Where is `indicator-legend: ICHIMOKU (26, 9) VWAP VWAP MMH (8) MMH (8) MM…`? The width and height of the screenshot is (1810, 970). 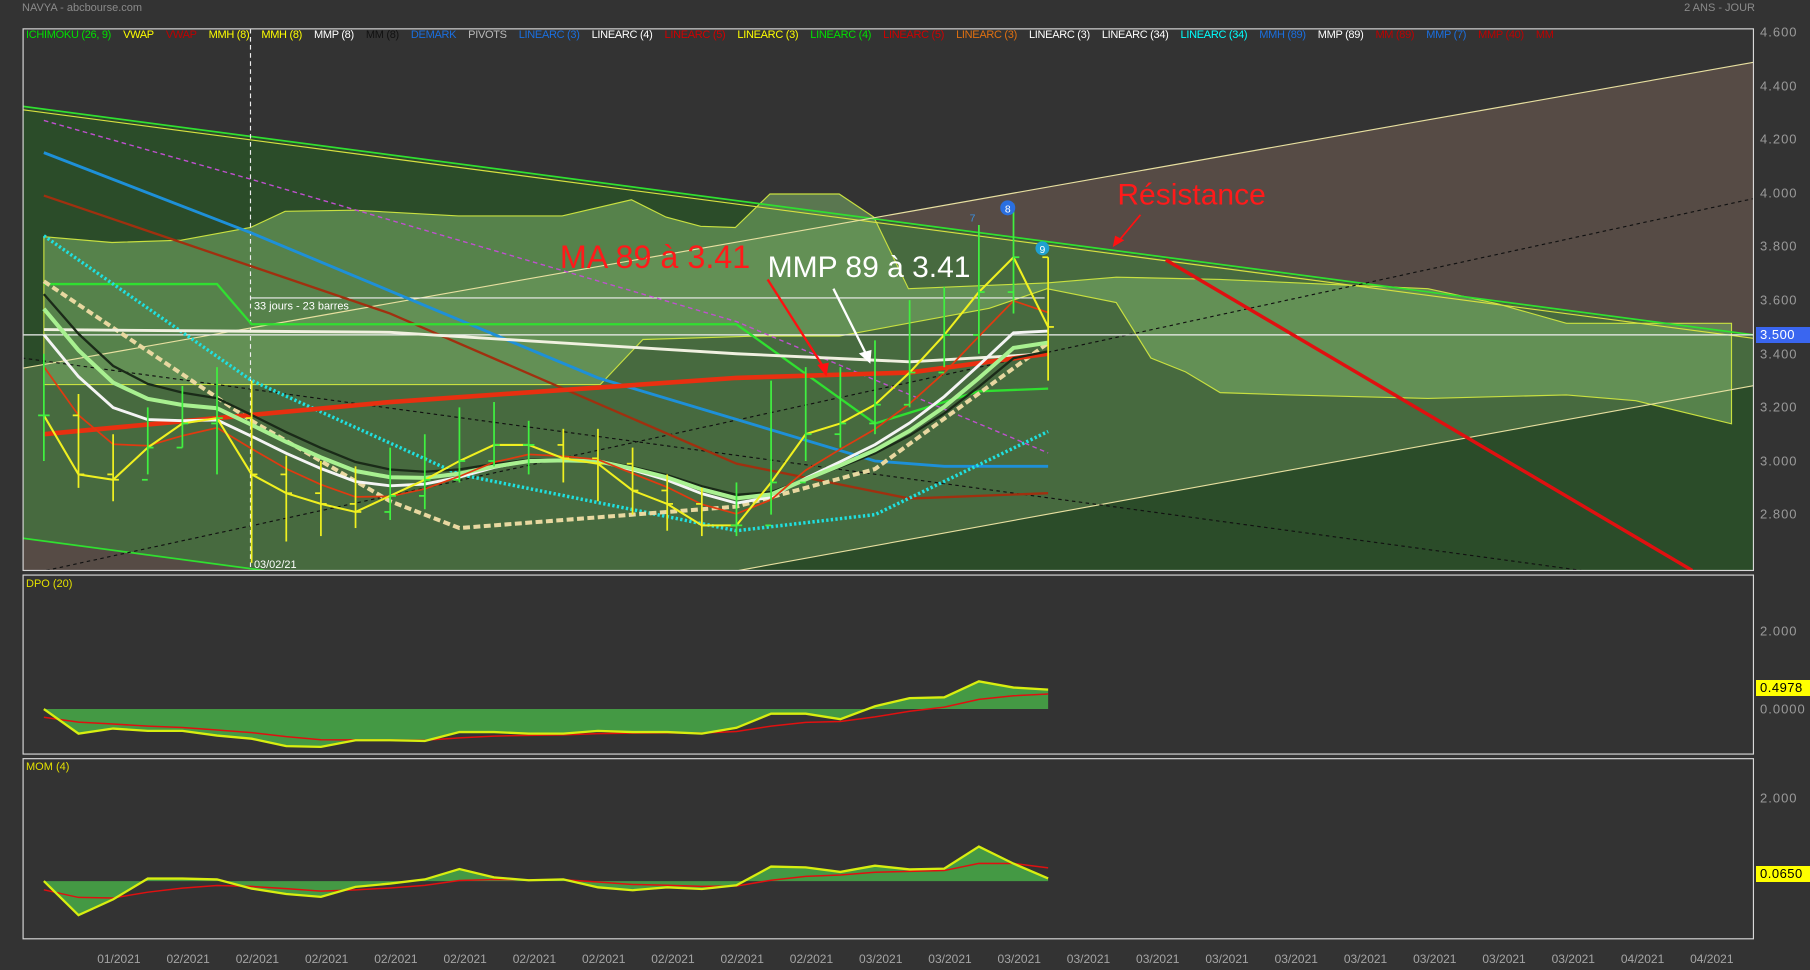 indicator-legend: ICHIMOKU (26, 9) VWAP VWAP MMH (8) MMH (8) MM… is located at coordinates (918, 37).